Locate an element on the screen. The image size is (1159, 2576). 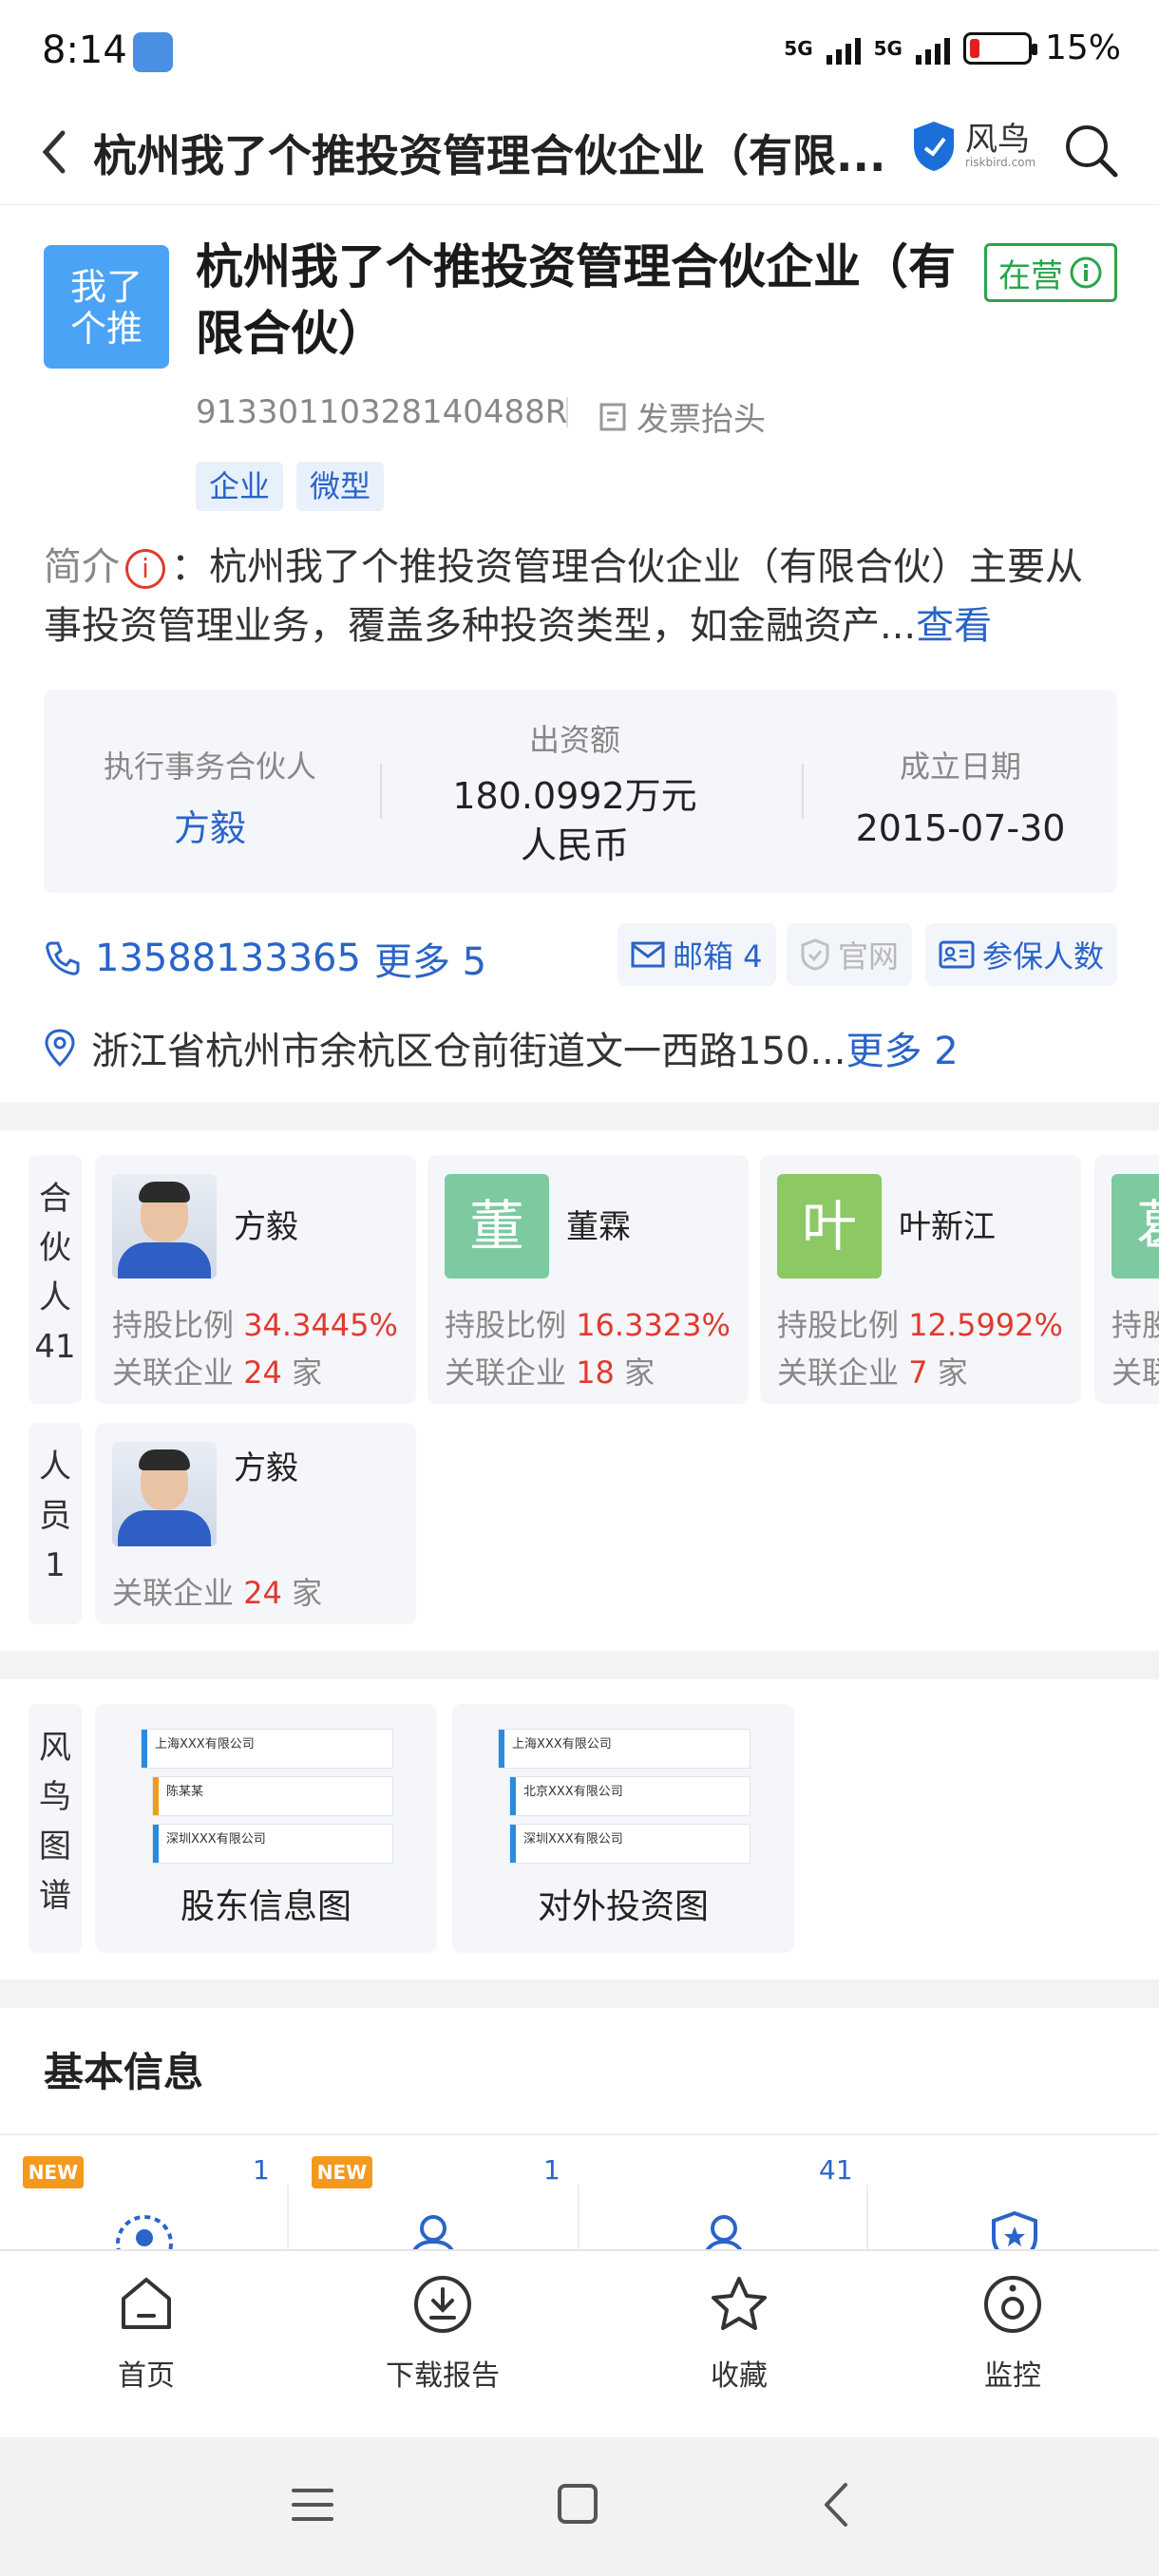
label-char: 1 is located at coordinates (55, 1565).